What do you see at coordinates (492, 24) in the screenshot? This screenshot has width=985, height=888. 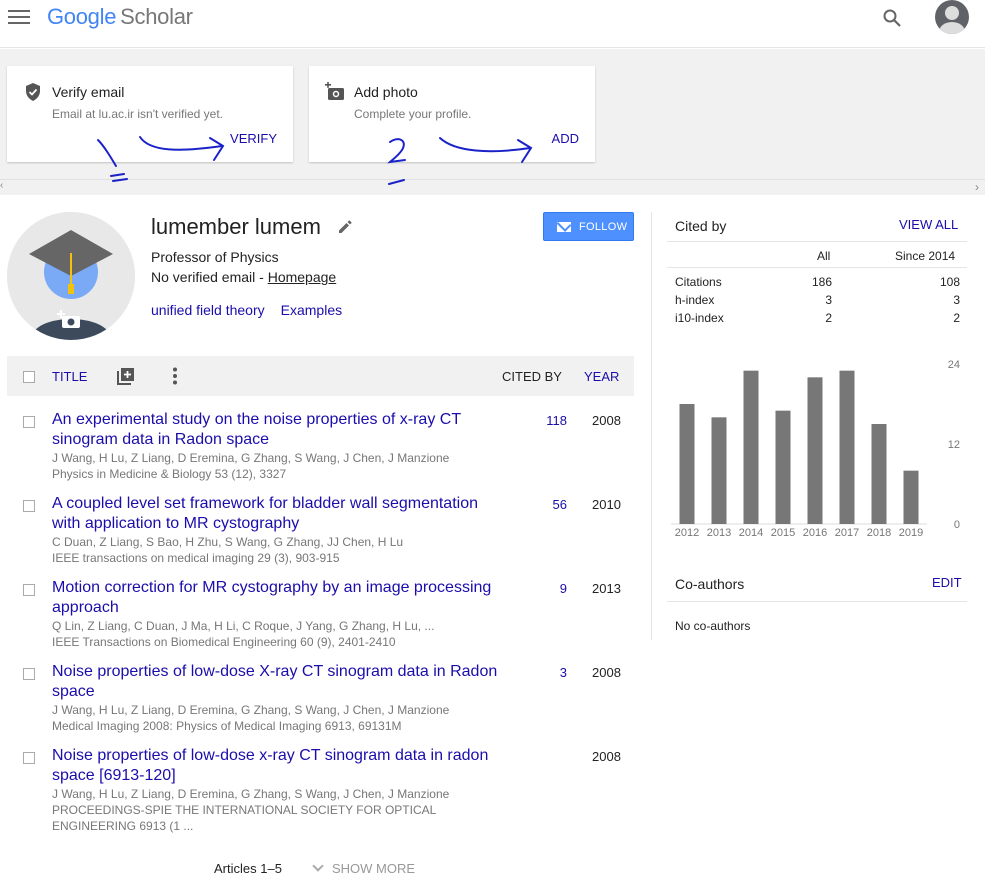 I see `top-bar: Google Scholar` at bounding box center [492, 24].